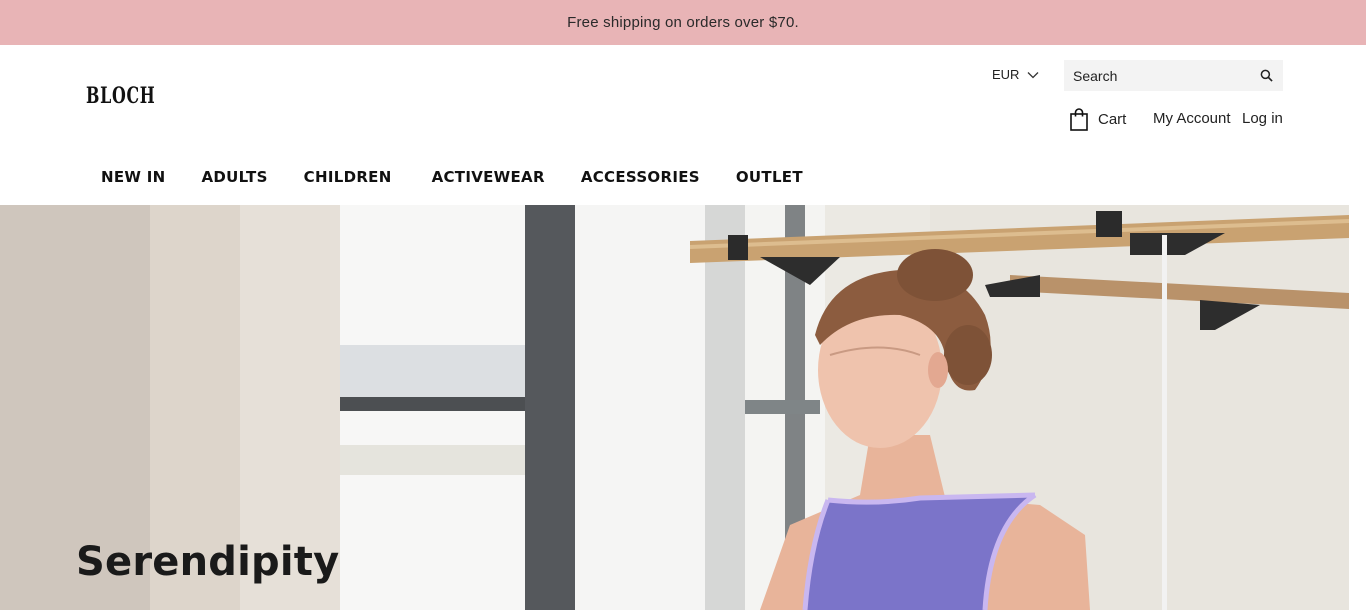 This screenshot has width=1366, height=610. Describe the element at coordinates (1006, 74) in the screenshot. I see `currency-label: EUR` at that location.